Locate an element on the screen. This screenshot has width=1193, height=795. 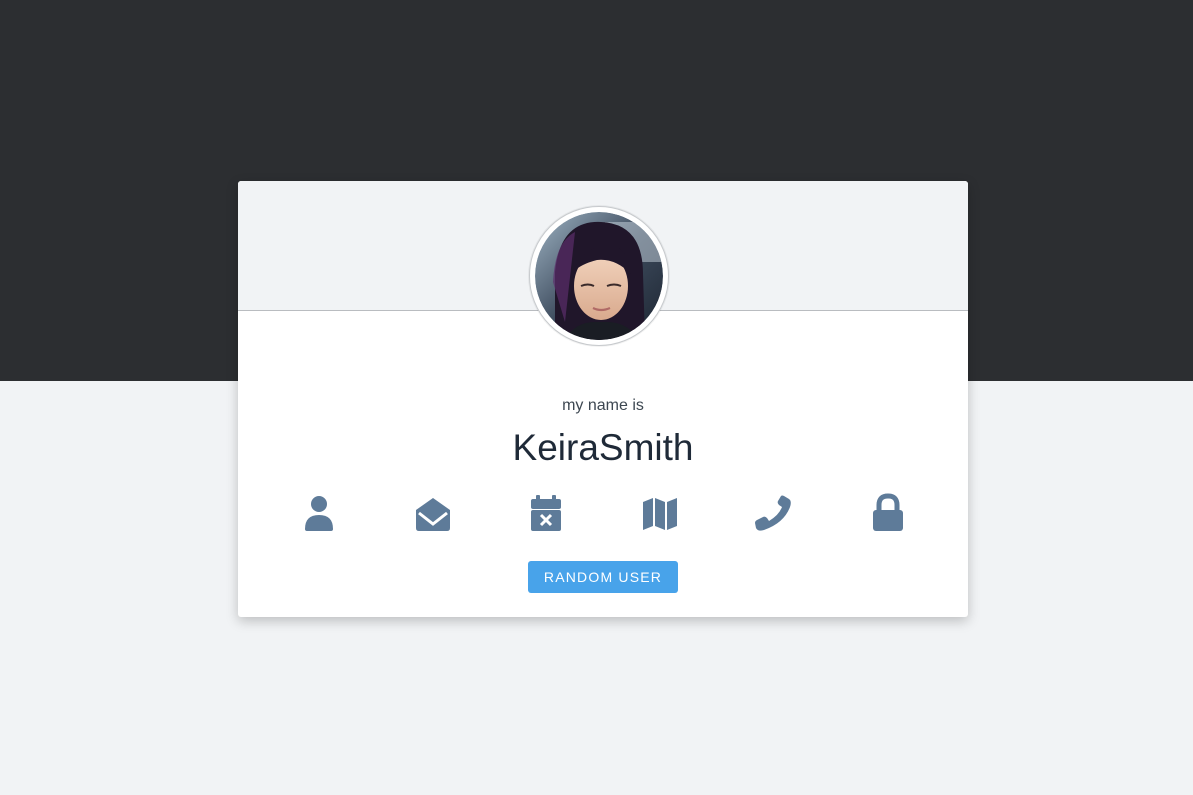
envelope-open-icon is located at coordinates (433, 513).